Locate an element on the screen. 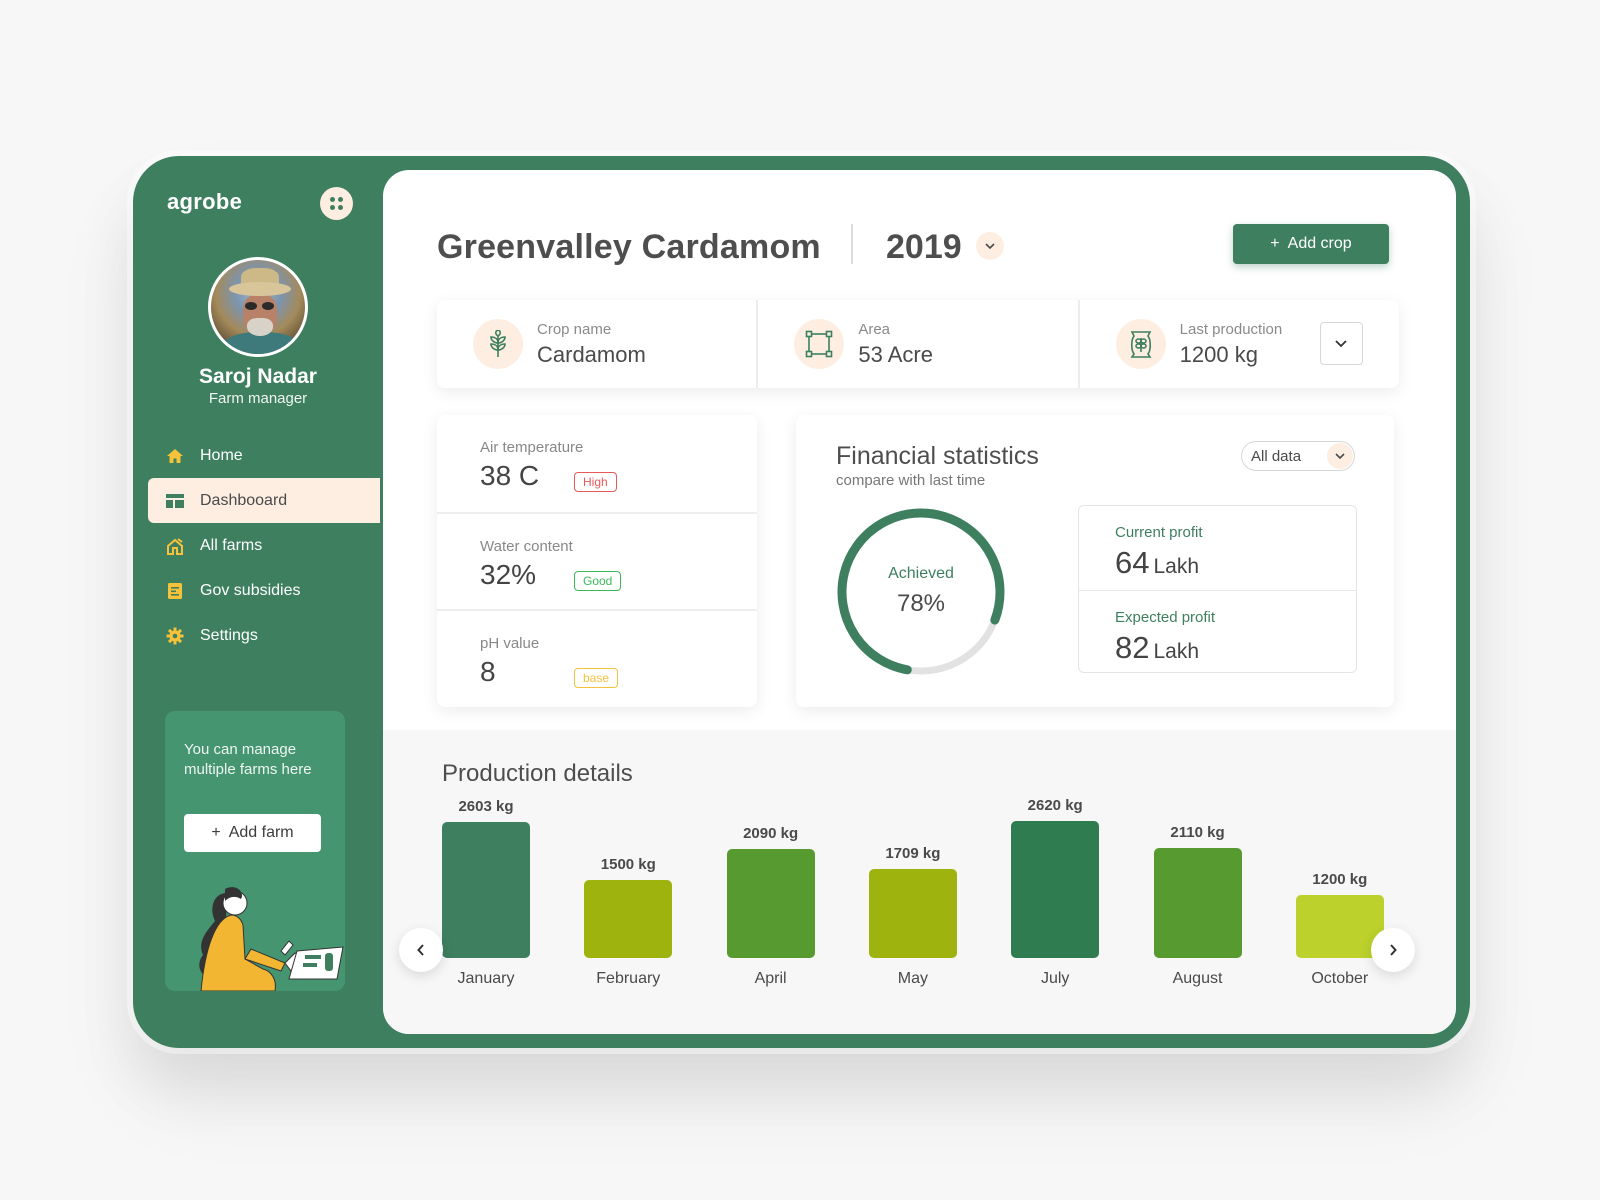  metric-label: pH value is located at coordinates (510, 643).